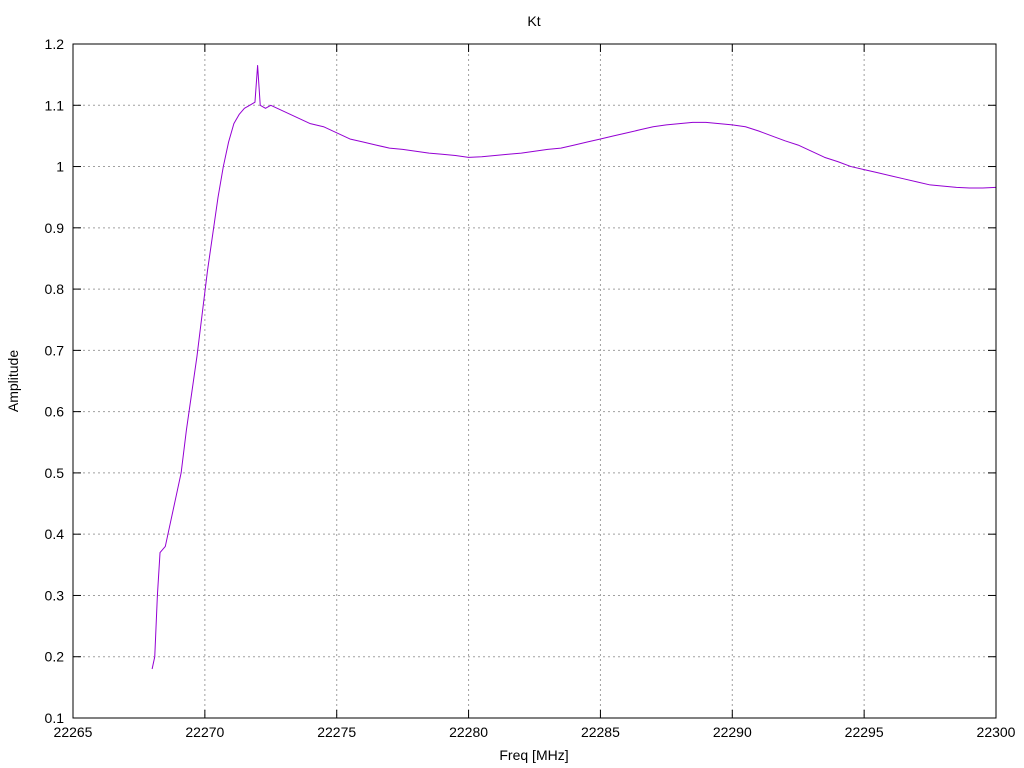  I want to click on x-tick-label: 22295, so click(864, 732).